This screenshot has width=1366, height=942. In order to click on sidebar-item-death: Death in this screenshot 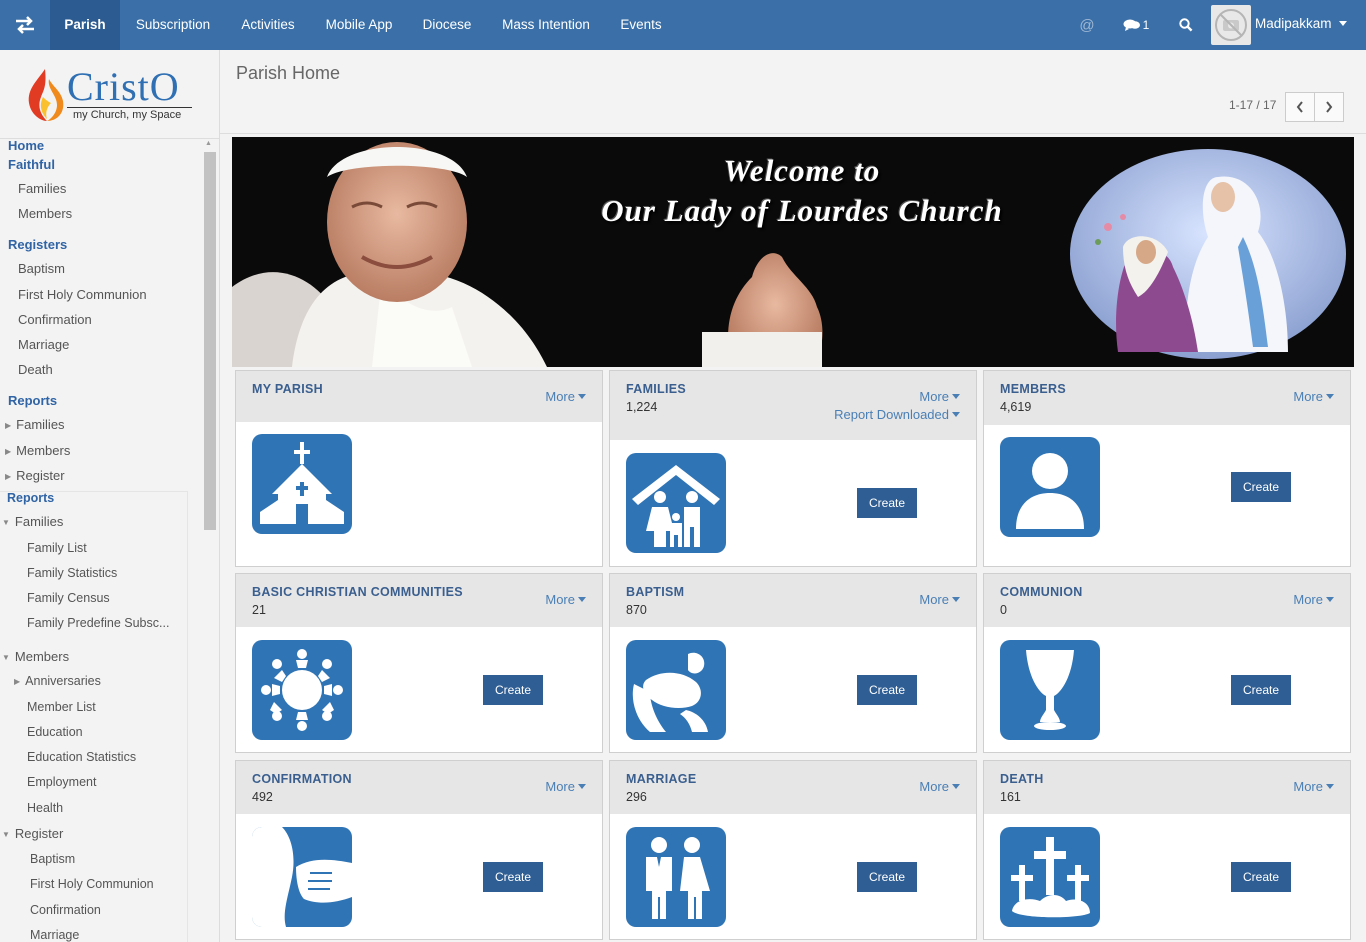, I will do `click(35, 369)`.